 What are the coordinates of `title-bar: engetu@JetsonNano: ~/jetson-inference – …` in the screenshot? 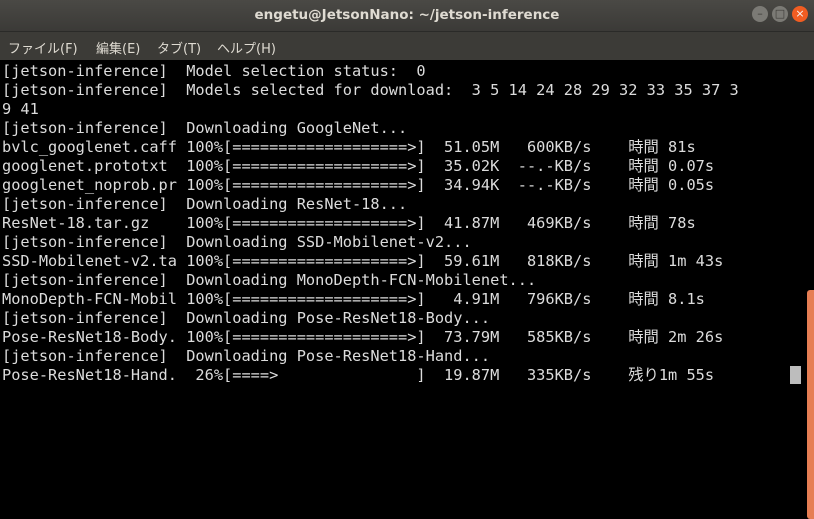 It's located at (407, 16).